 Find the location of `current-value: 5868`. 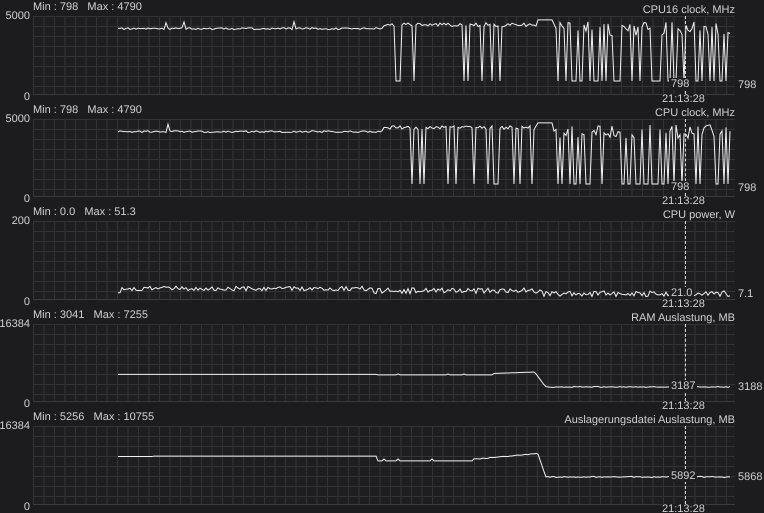

current-value: 5868 is located at coordinates (750, 476).